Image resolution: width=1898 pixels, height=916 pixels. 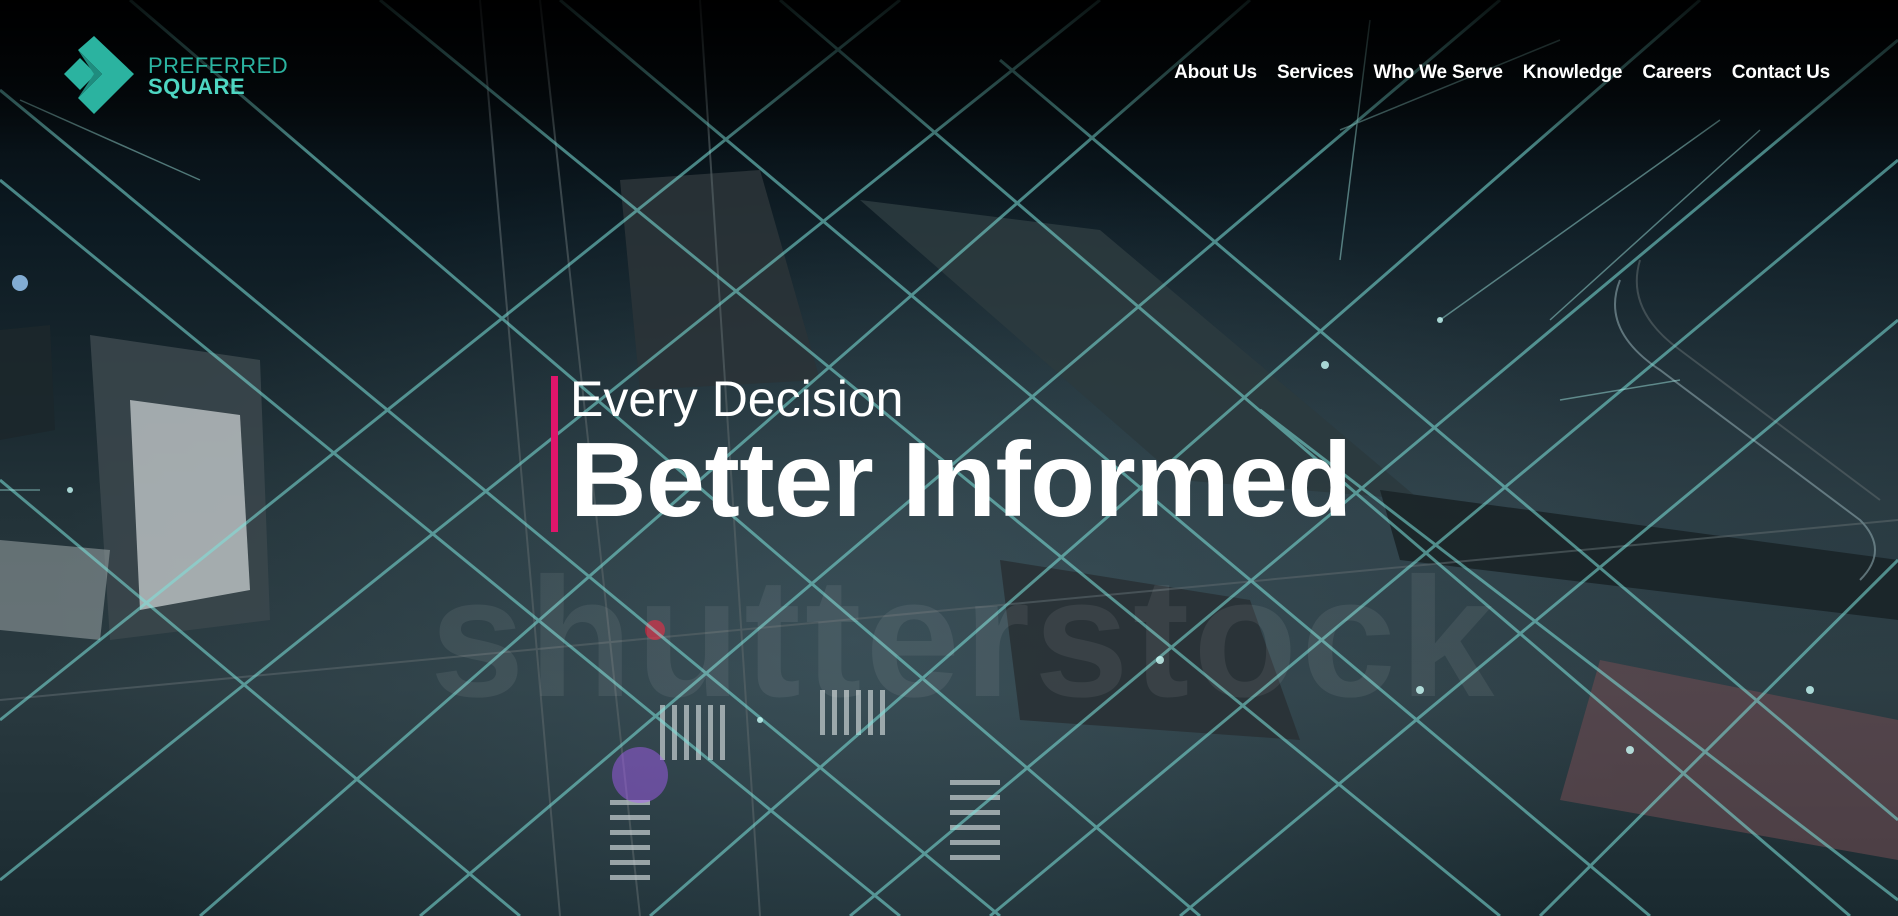 I want to click on brand-line-1: PREFERRED, so click(x=218, y=65).